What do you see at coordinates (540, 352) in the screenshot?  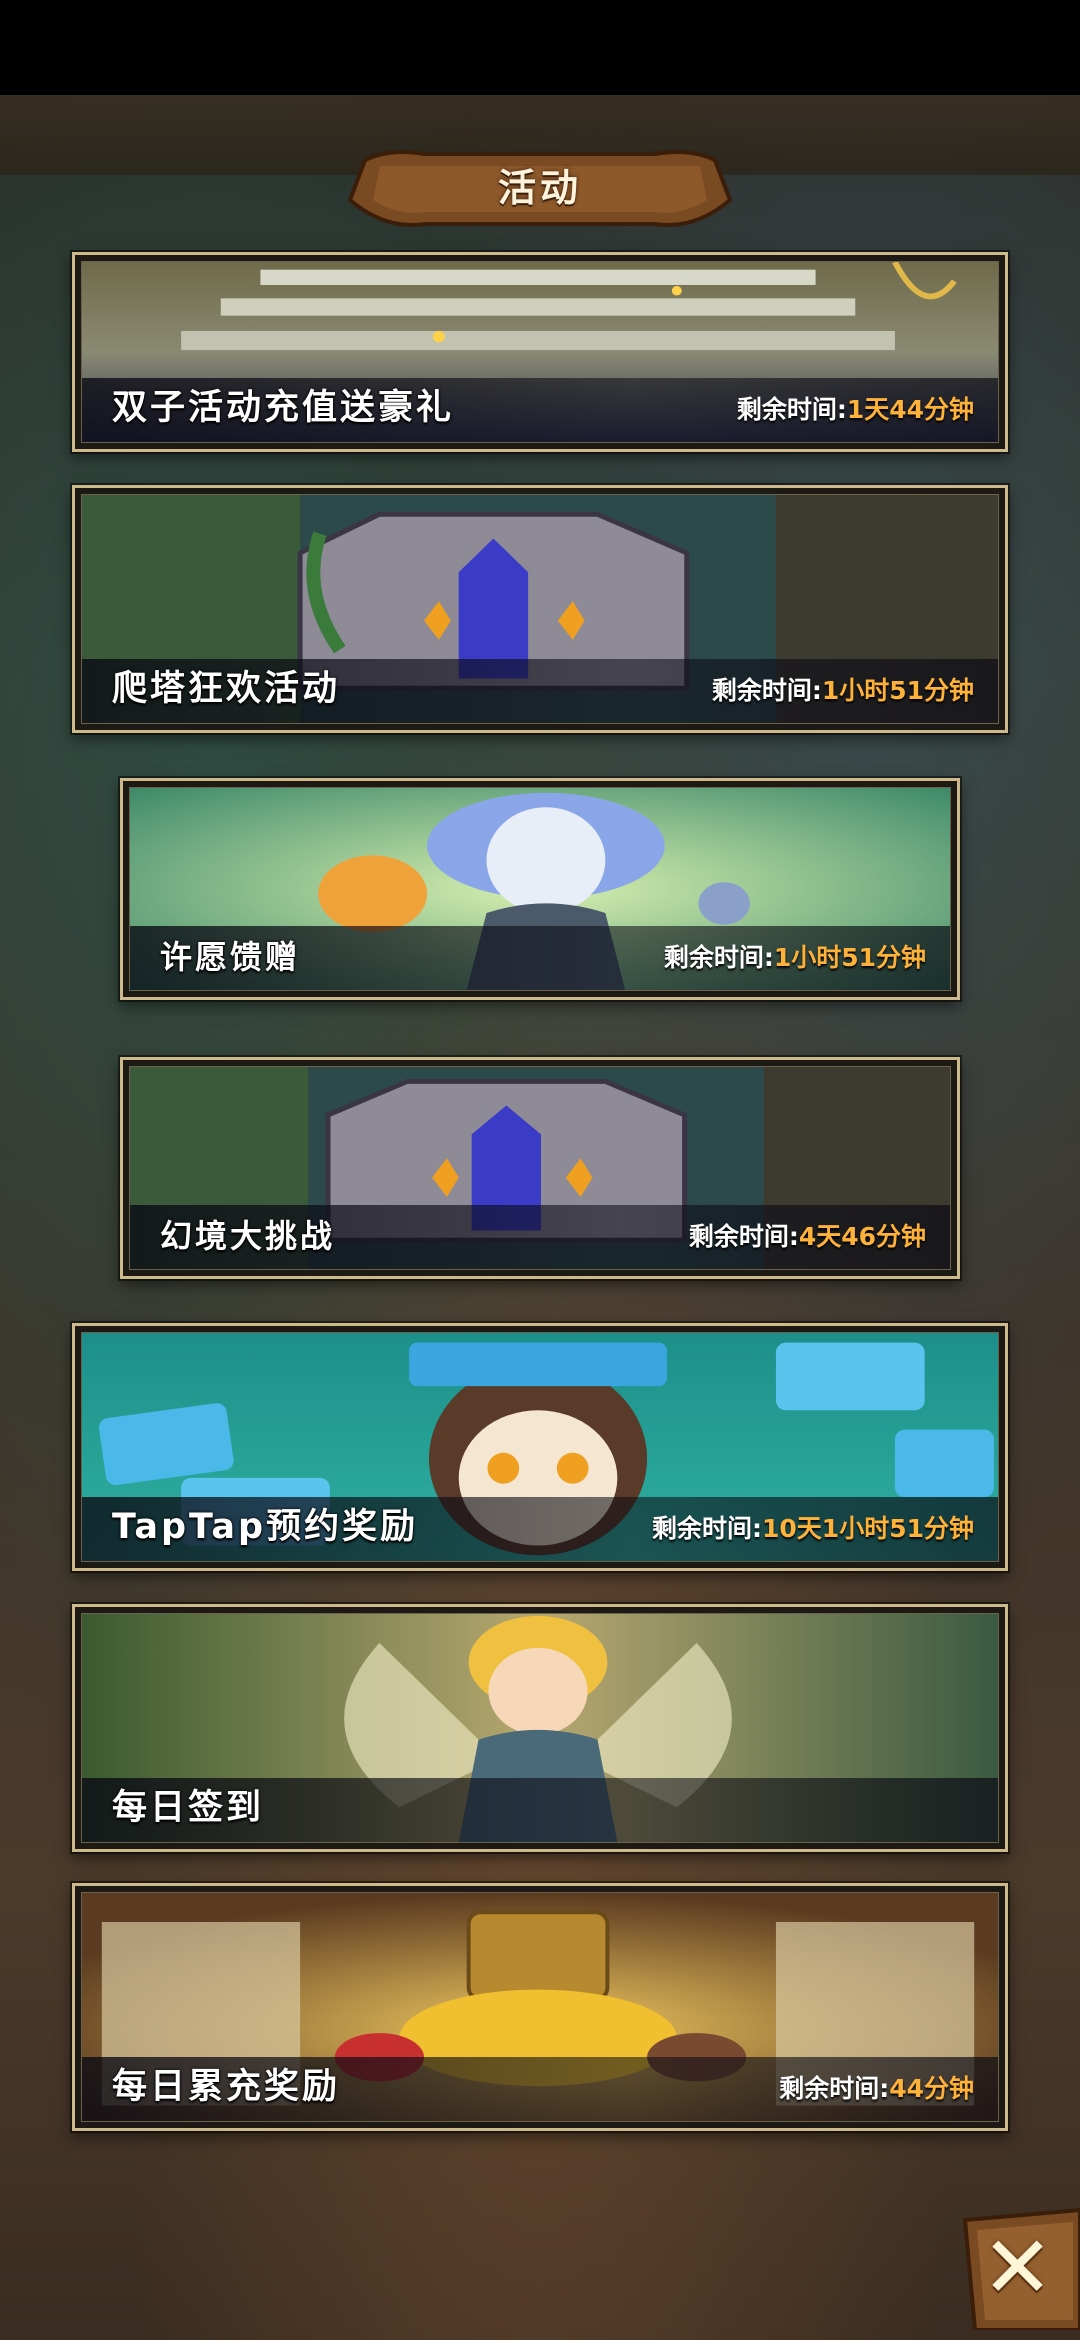 I see `event-card-gemini-recharge: 双子活动充值送豪礼 剩余时间:1天44分钟` at bounding box center [540, 352].